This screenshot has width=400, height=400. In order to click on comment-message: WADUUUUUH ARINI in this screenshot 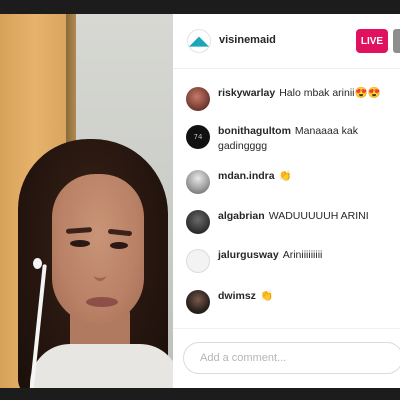, I will do `click(318, 216)`.